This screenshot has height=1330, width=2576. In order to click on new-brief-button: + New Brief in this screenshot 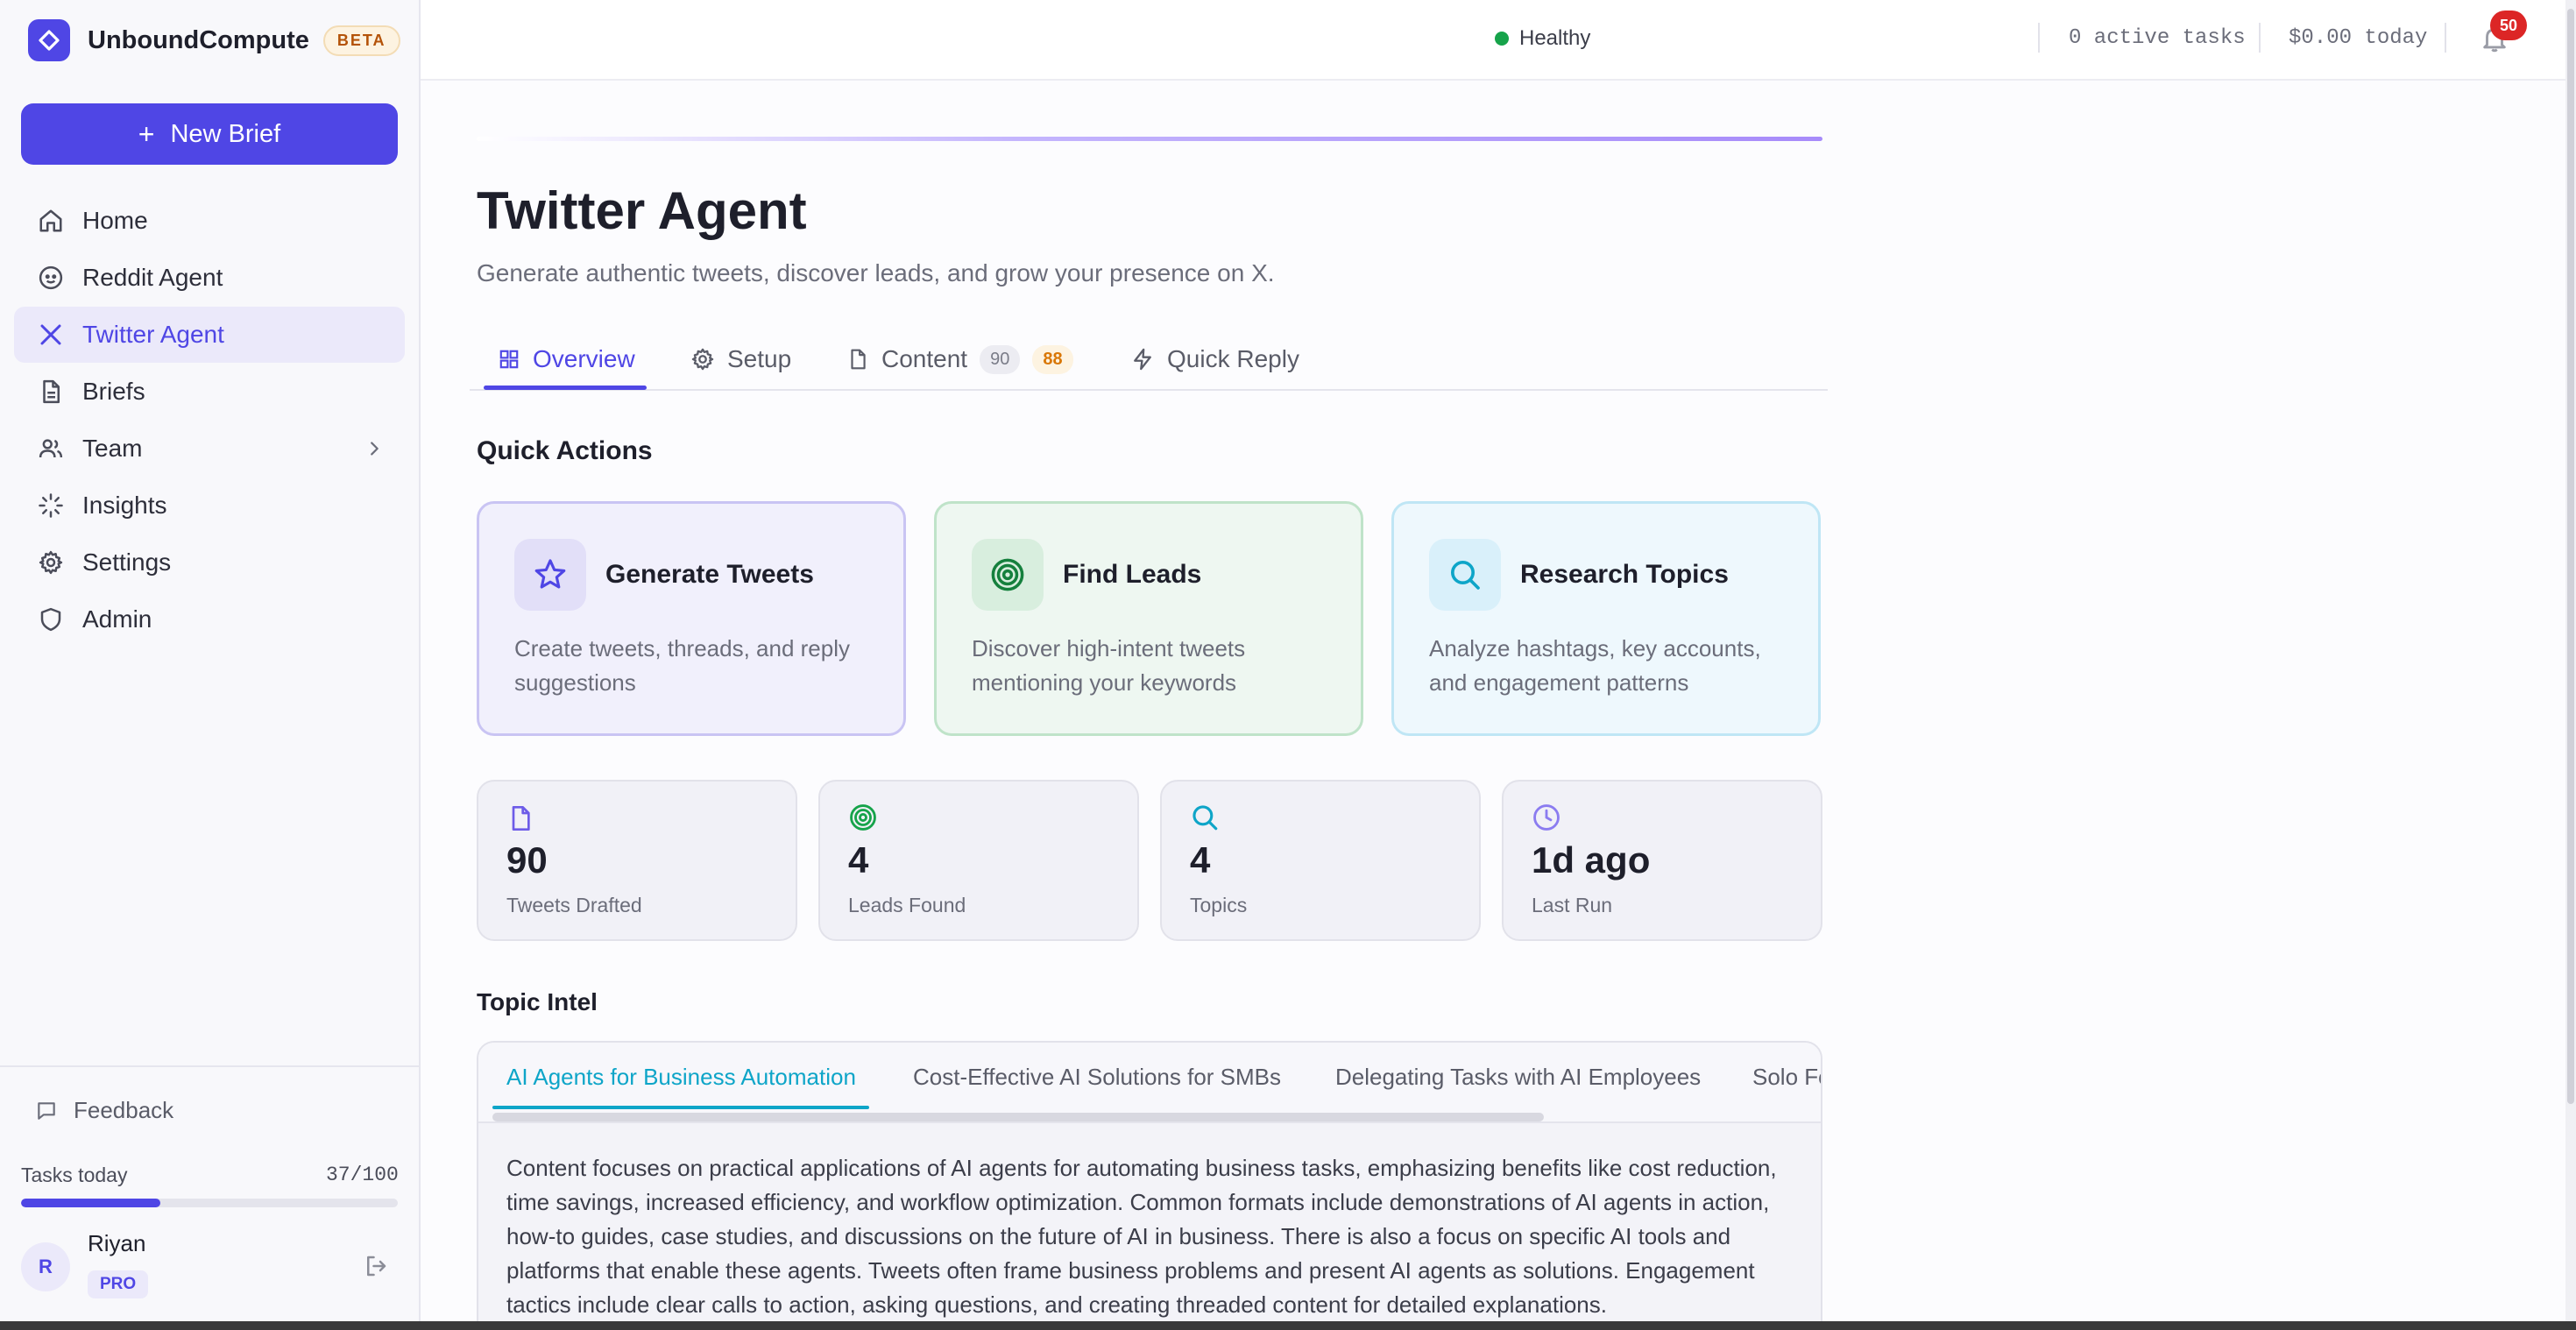, I will do `click(209, 134)`.